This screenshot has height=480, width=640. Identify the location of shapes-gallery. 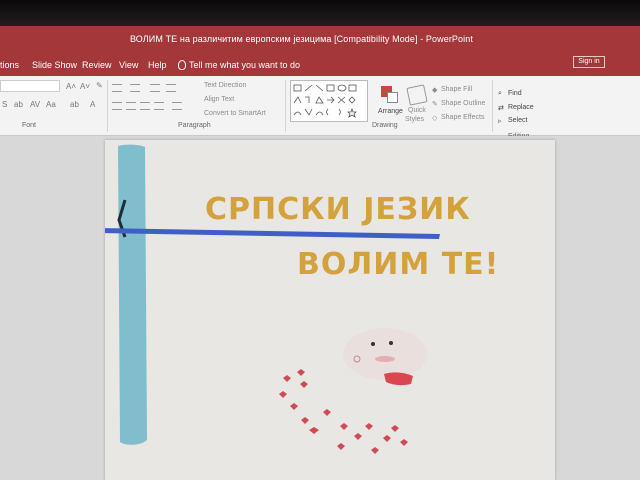
(329, 101).